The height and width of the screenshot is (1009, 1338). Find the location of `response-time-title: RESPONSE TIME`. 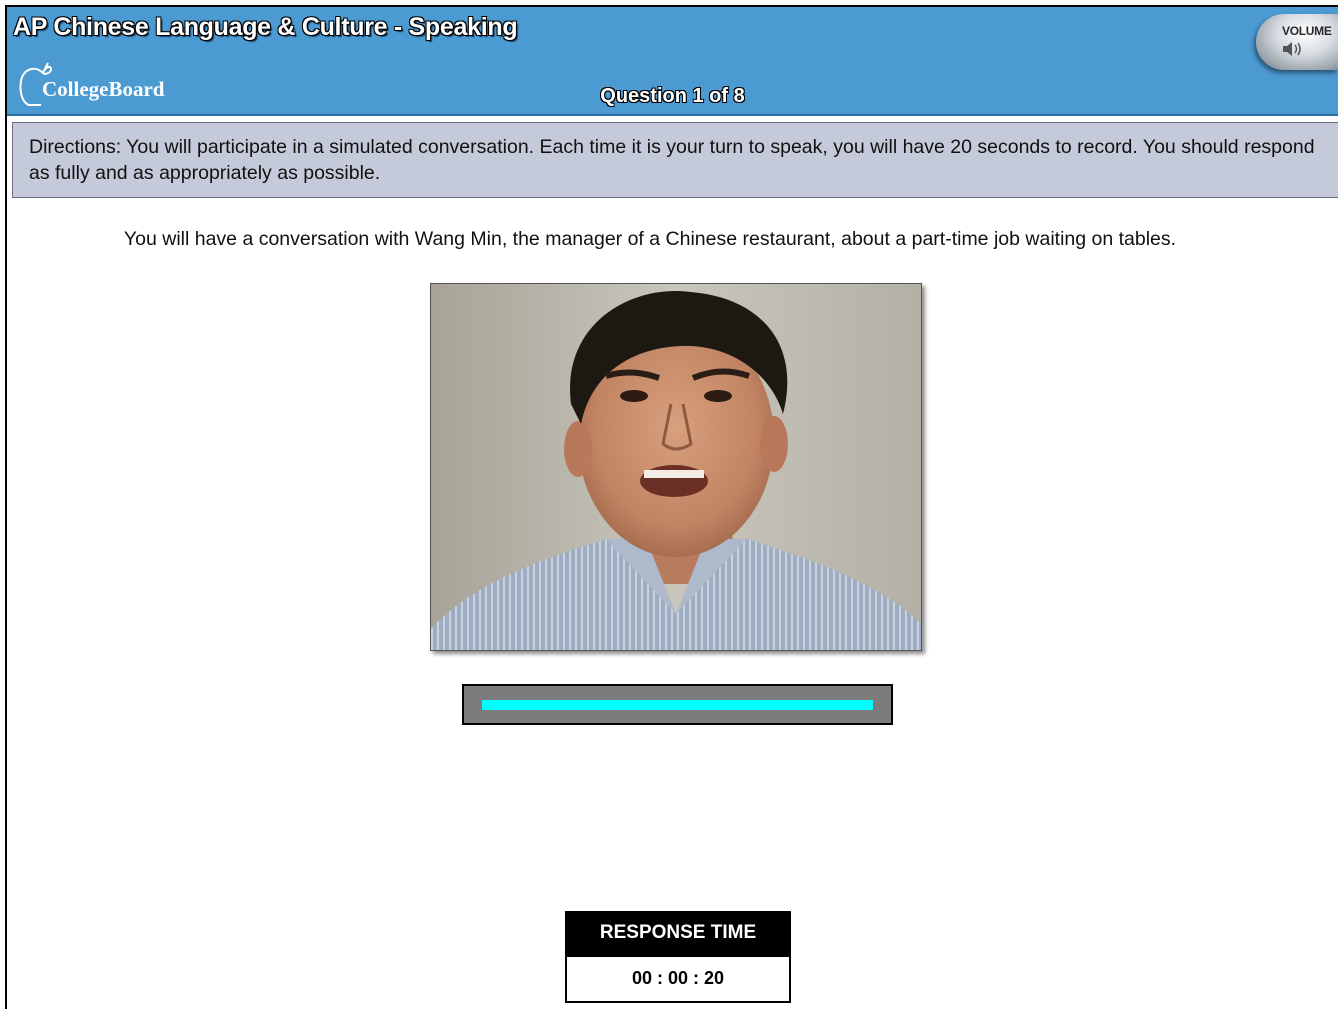

response-time-title: RESPONSE TIME is located at coordinates (678, 935).